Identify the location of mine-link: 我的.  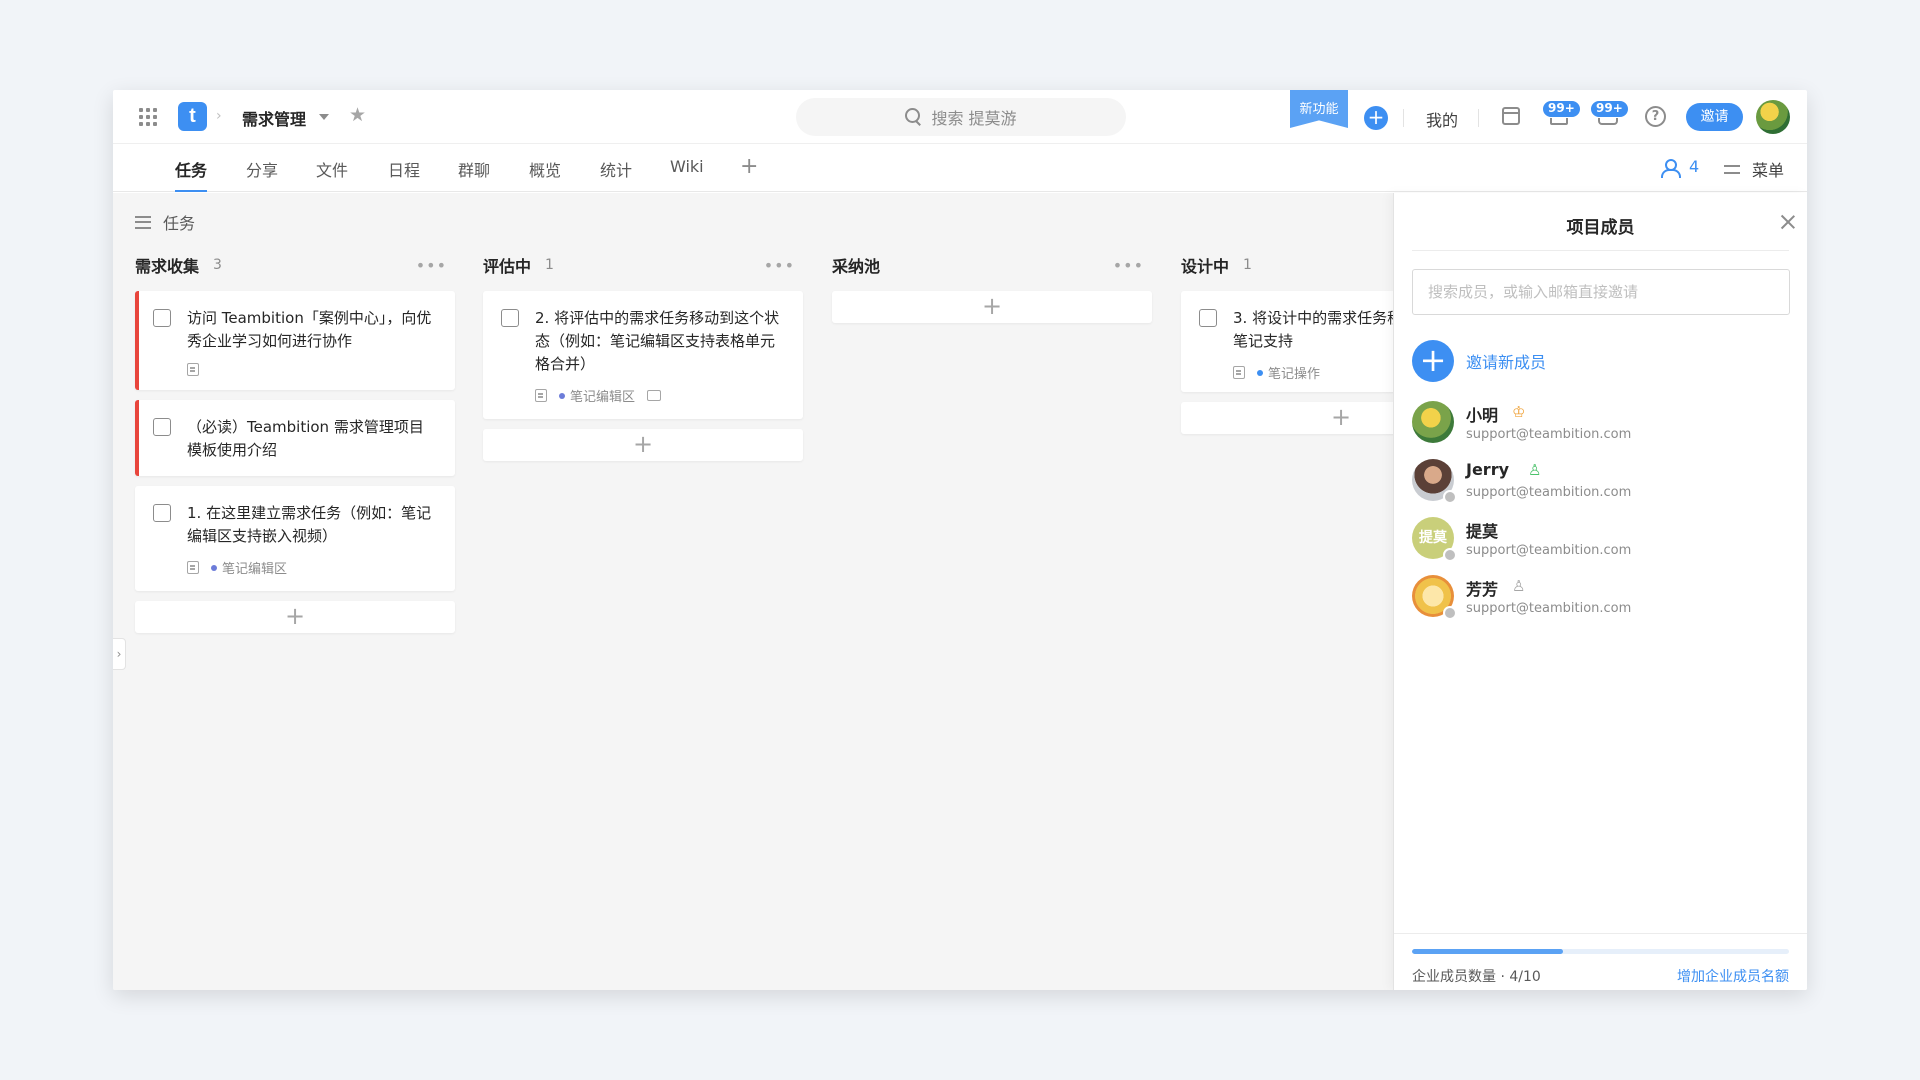
(1442, 119).